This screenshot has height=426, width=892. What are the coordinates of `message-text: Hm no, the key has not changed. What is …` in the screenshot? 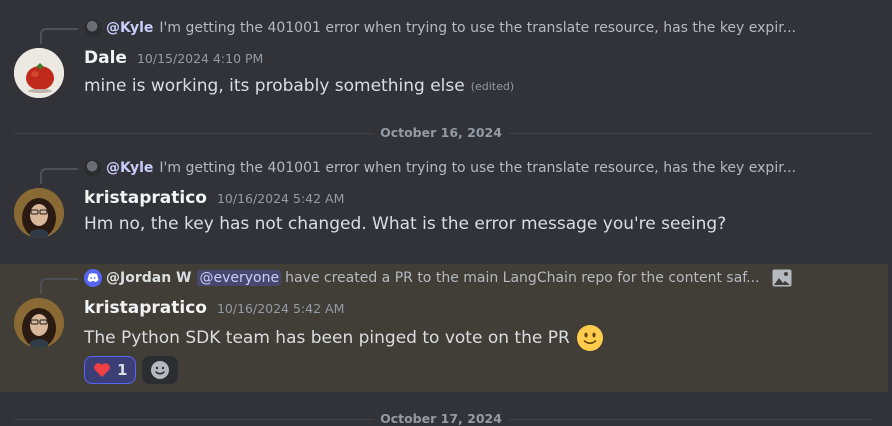 It's located at (405, 224).